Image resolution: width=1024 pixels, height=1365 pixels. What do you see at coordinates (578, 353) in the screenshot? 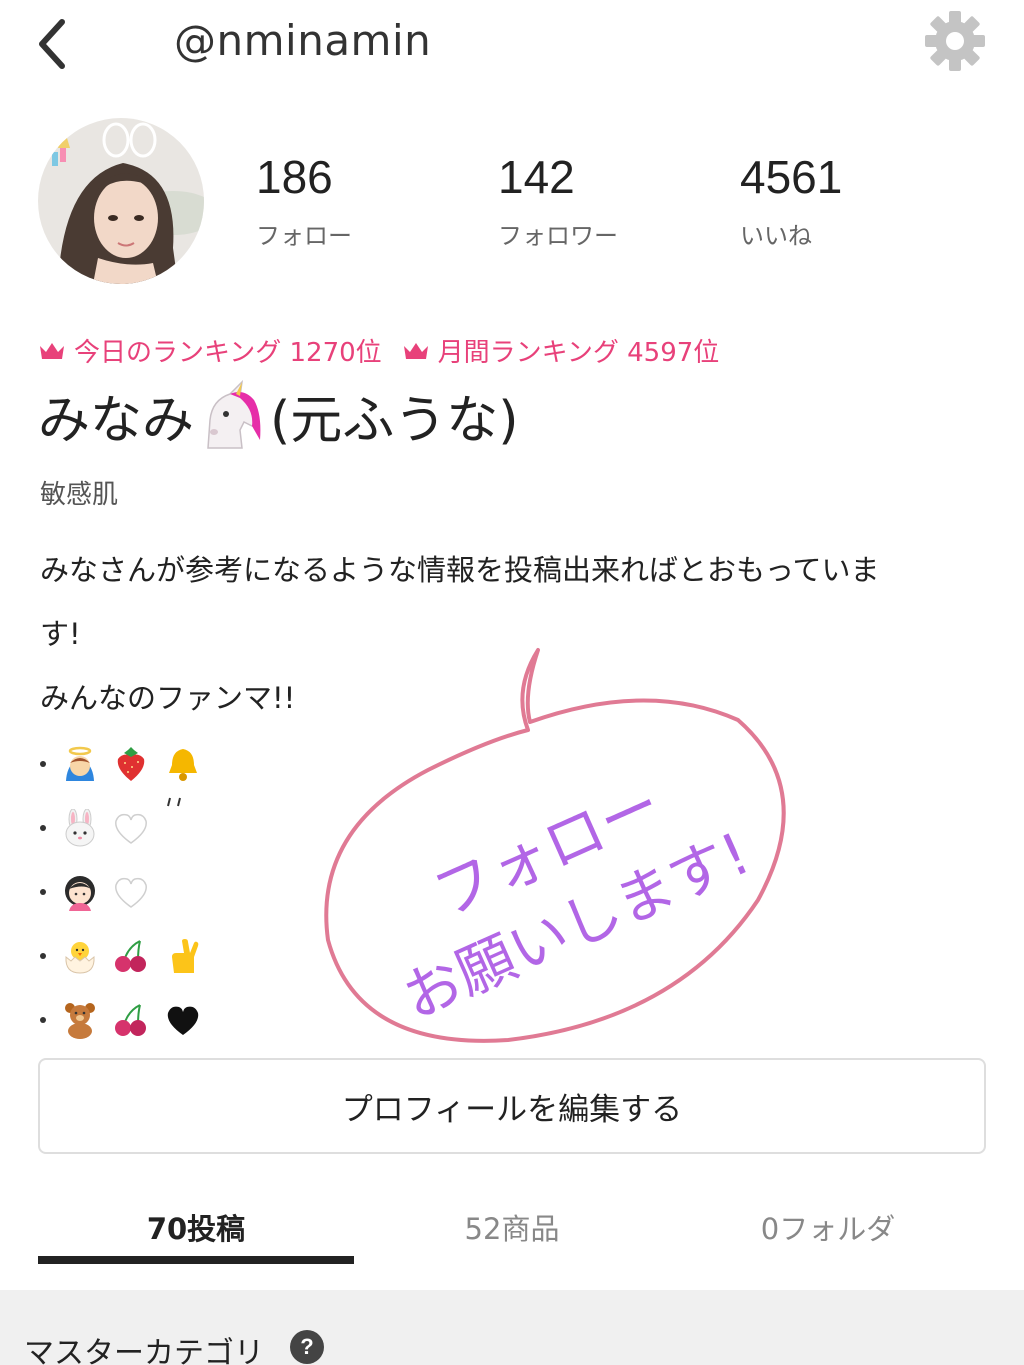
I see `monthly-ranking-text: 月間ランキング 4597位` at bounding box center [578, 353].